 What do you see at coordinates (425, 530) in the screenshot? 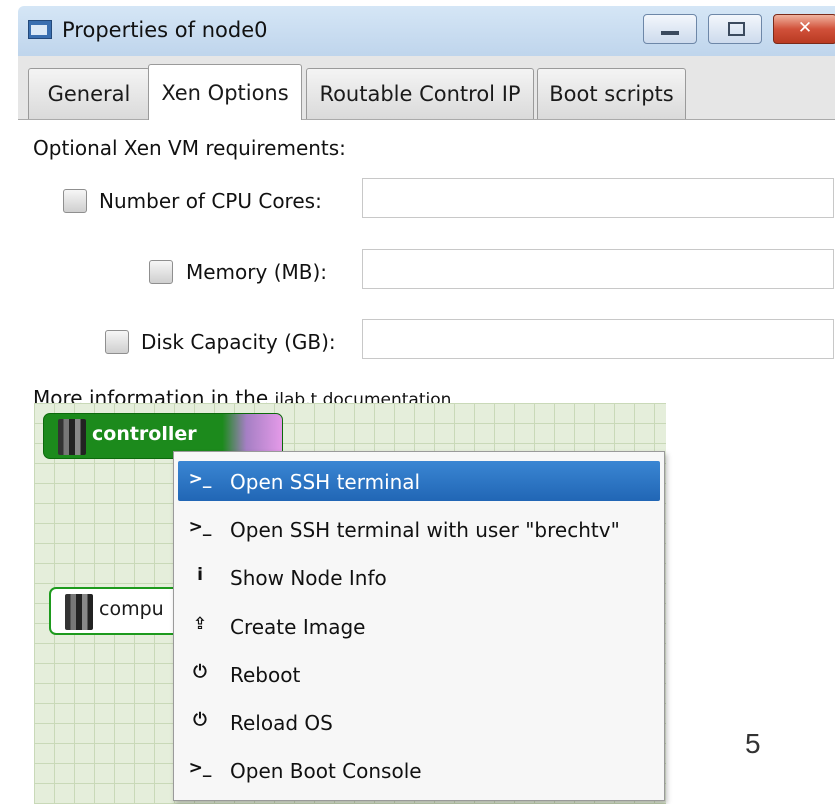
I see `menu-item-label: Open SSH terminal with user "brechtv"` at bounding box center [425, 530].